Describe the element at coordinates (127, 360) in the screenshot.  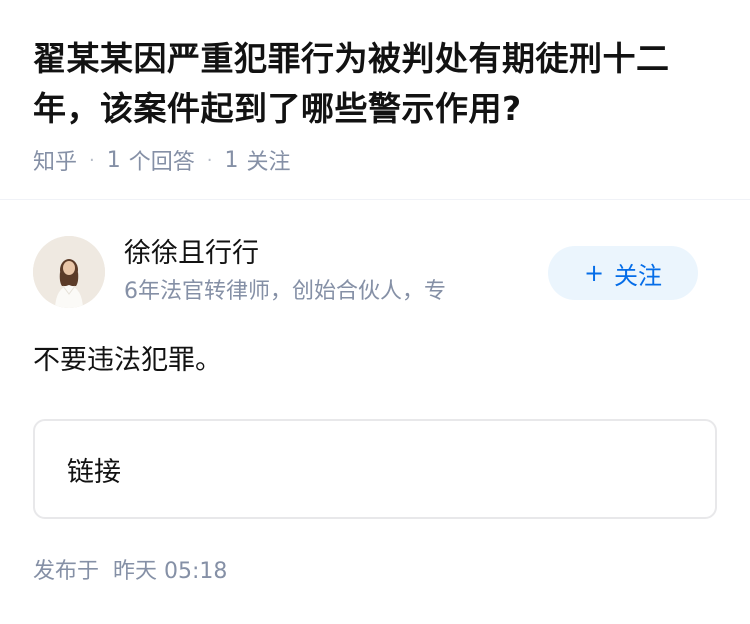
I see `answer-content: 不要违法犯罪。` at that location.